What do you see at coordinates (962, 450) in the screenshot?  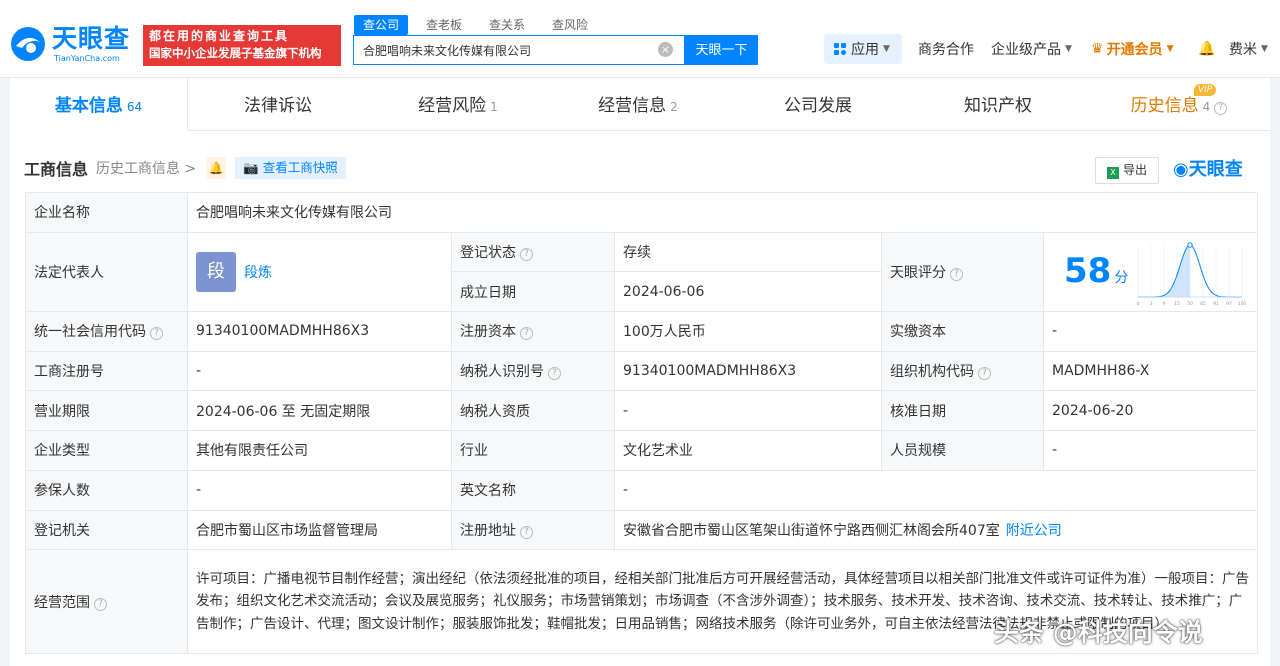 I see `staff-label: 人员规模` at bounding box center [962, 450].